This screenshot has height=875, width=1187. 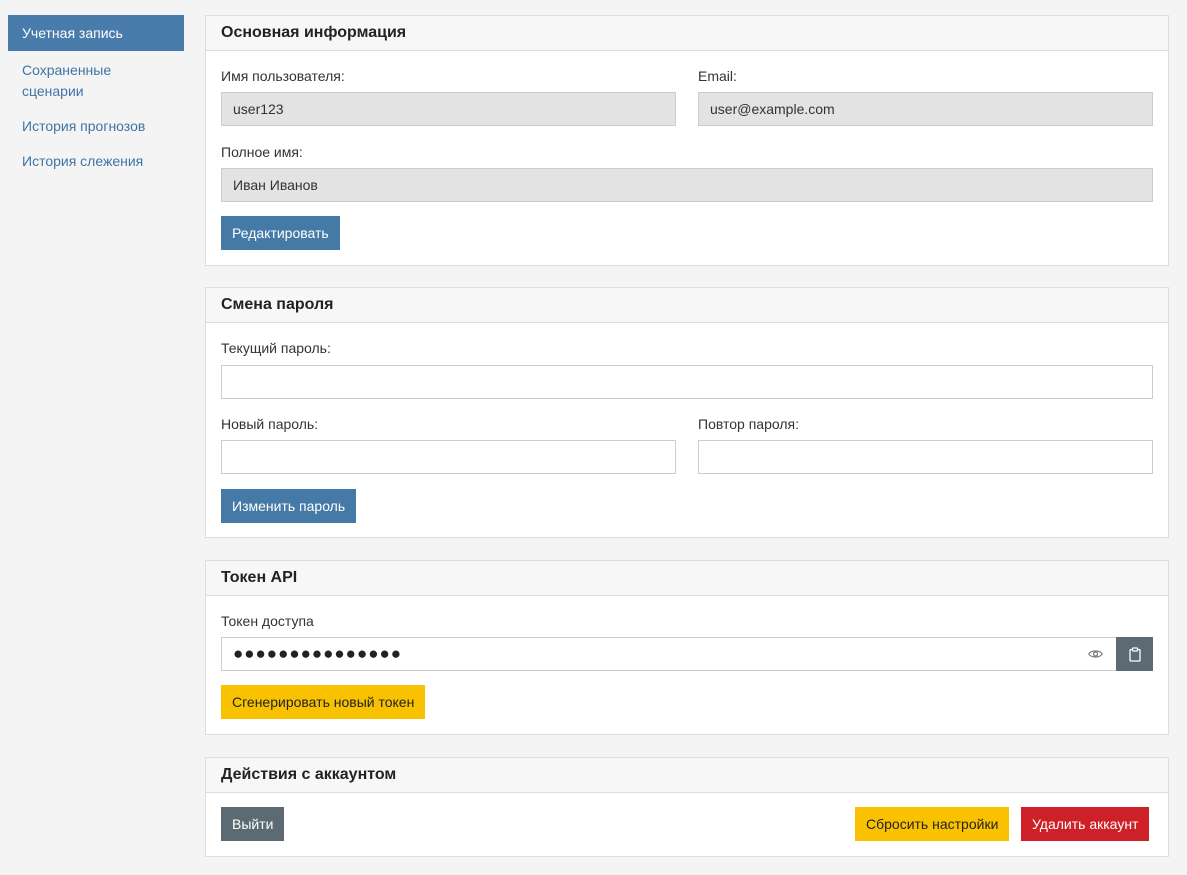 What do you see at coordinates (669, 654) in the screenshot?
I see `token-field: ●●●●●●●●●●●●●●●` at bounding box center [669, 654].